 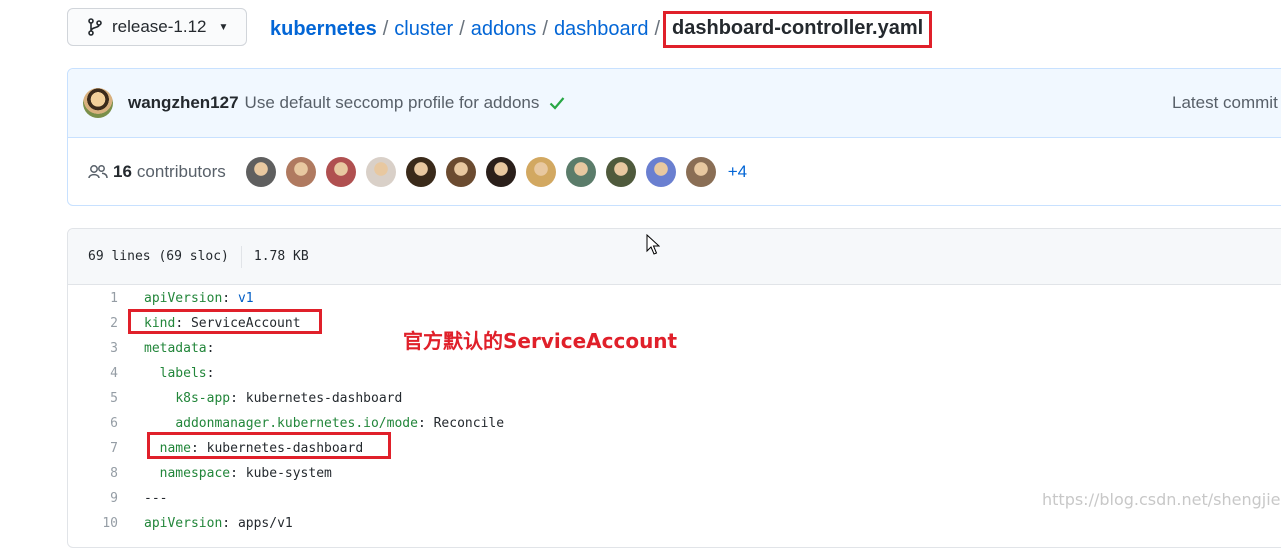 What do you see at coordinates (653, 247) in the screenshot?
I see `mouse-cursor-icon` at bounding box center [653, 247].